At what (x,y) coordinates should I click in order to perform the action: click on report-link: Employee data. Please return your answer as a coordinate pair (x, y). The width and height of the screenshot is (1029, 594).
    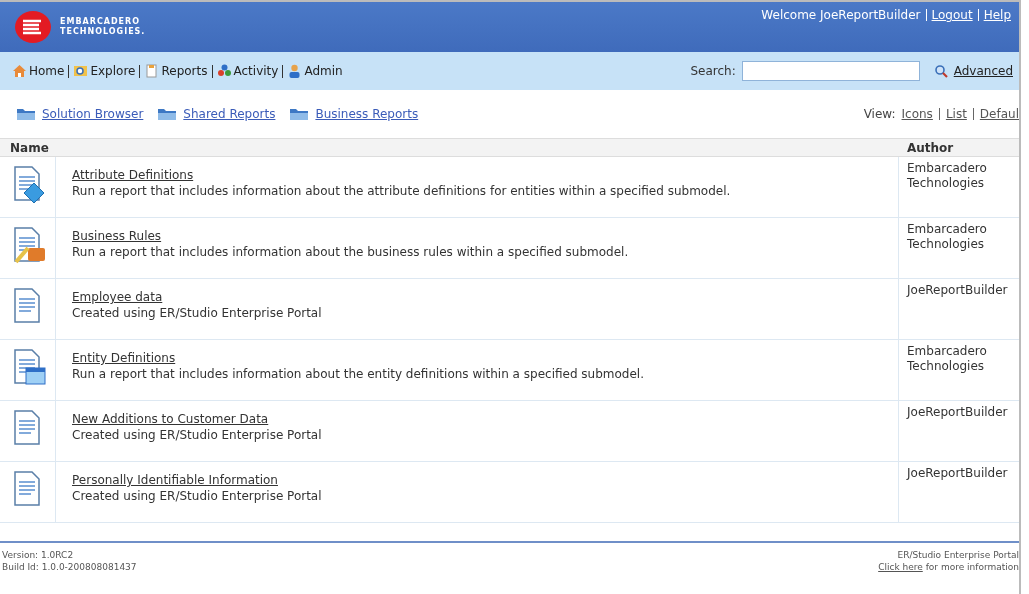
    Looking at the image, I should click on (117, 297).